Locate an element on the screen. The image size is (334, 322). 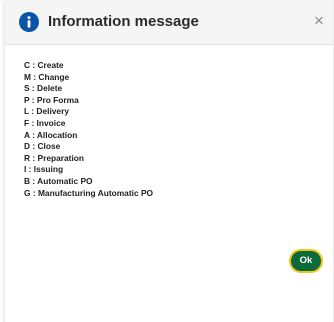
close-icon: × is located at coordinates (319, 21).